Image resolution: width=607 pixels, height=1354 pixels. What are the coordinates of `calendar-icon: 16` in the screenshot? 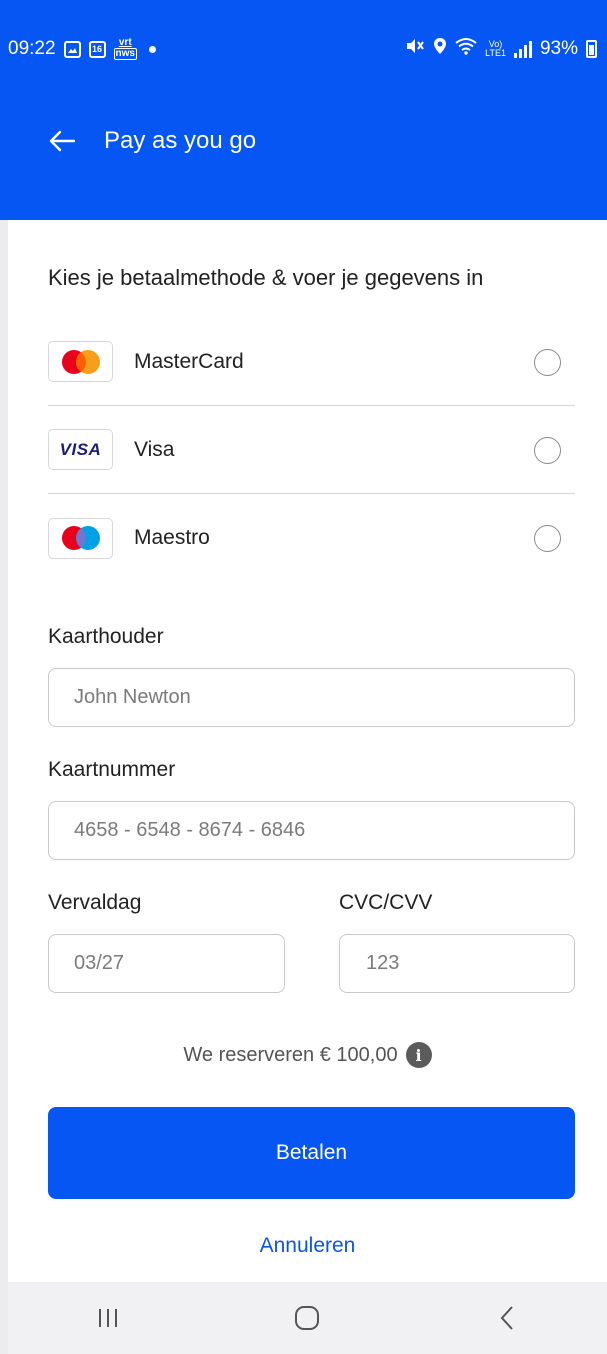 It's located at (97, 49).